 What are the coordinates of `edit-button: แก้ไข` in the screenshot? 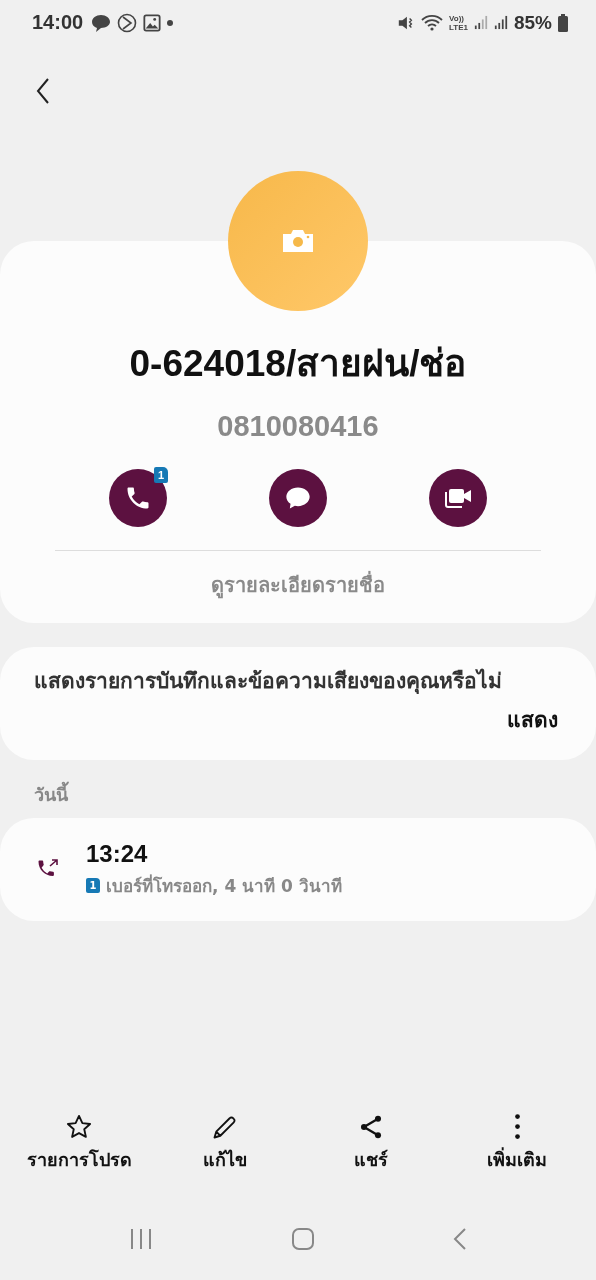 It's located at (225, 1143).